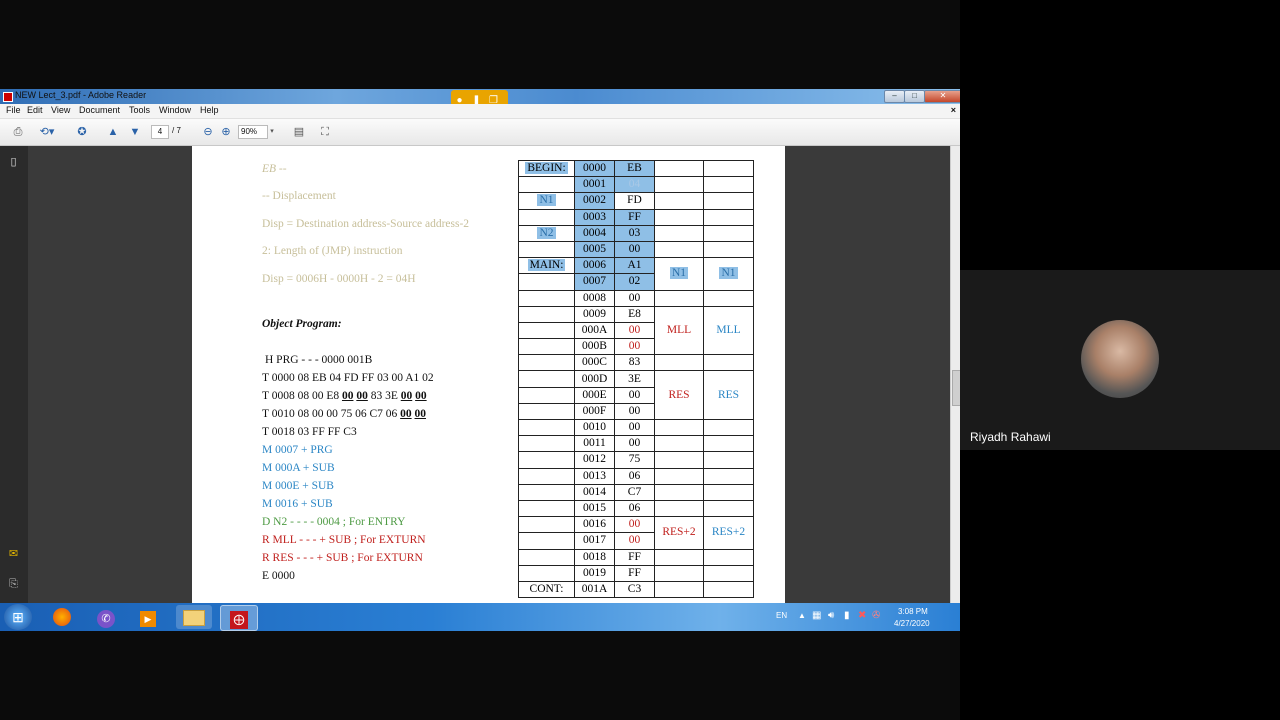 The height and width of the screenshot is (720, 1280). What do you see at coordinates (175, 110) in the screenshot?
I see `menu-window: Window` at bounding box center [175, 110].